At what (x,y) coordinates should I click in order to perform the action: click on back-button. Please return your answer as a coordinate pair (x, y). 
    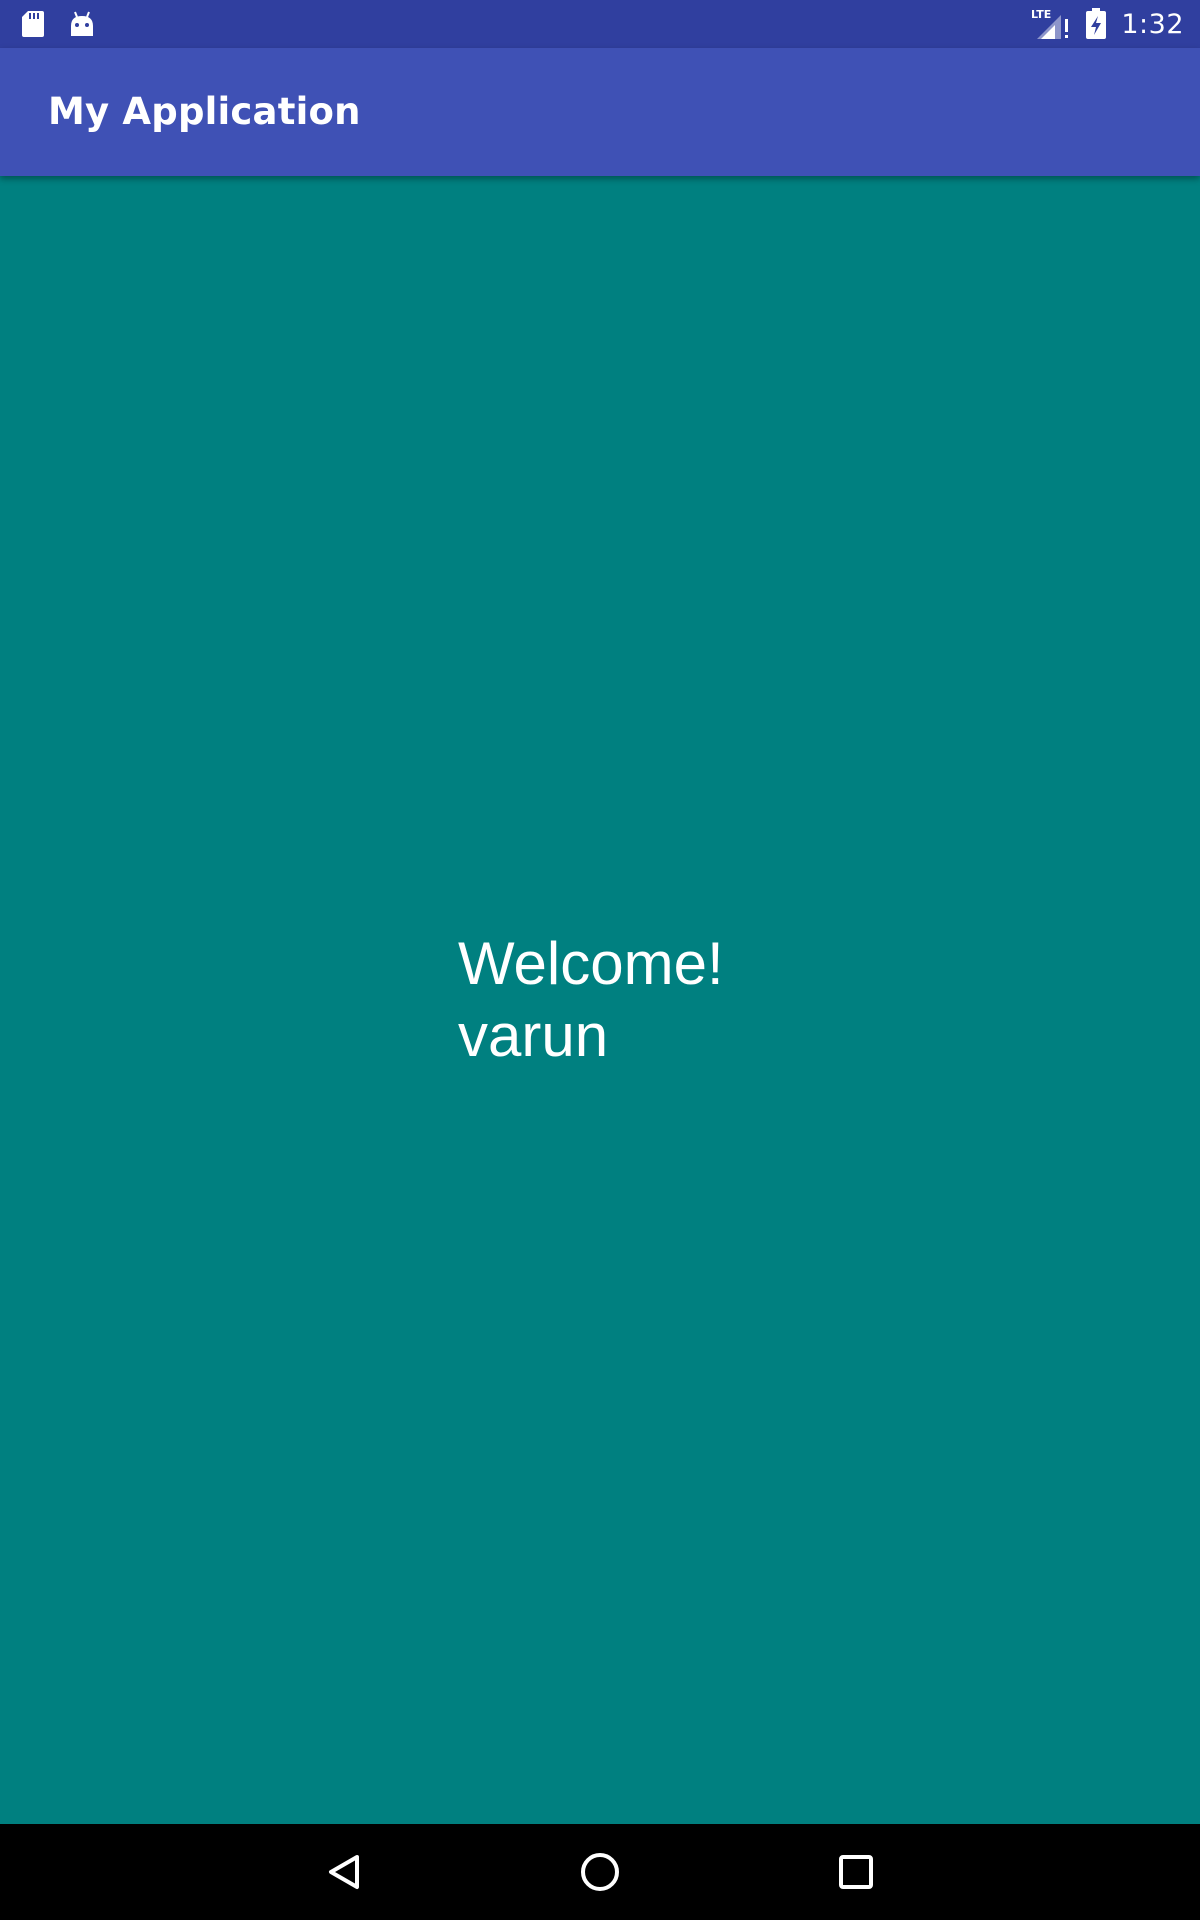
    Looking at the image, I should click on (344, 1872).